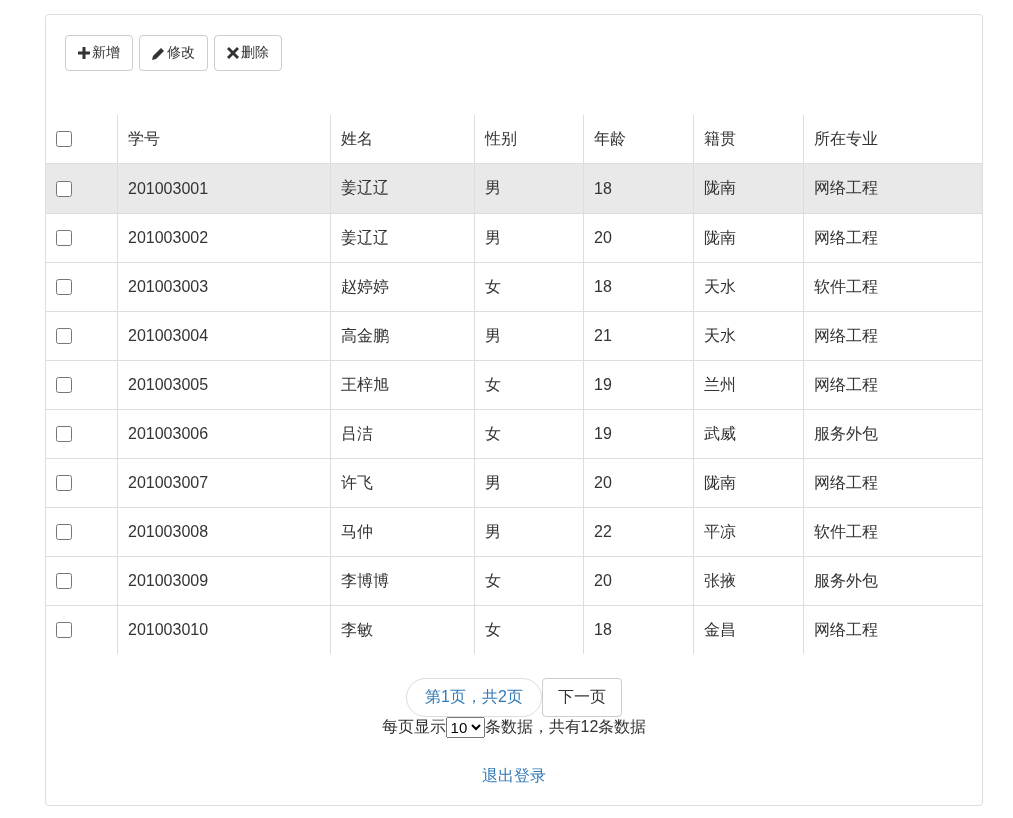  What do you see at coordinates (846, 138) in the screenshot?
I see `column-header: 所在专业` at bounding box center [846, 138].